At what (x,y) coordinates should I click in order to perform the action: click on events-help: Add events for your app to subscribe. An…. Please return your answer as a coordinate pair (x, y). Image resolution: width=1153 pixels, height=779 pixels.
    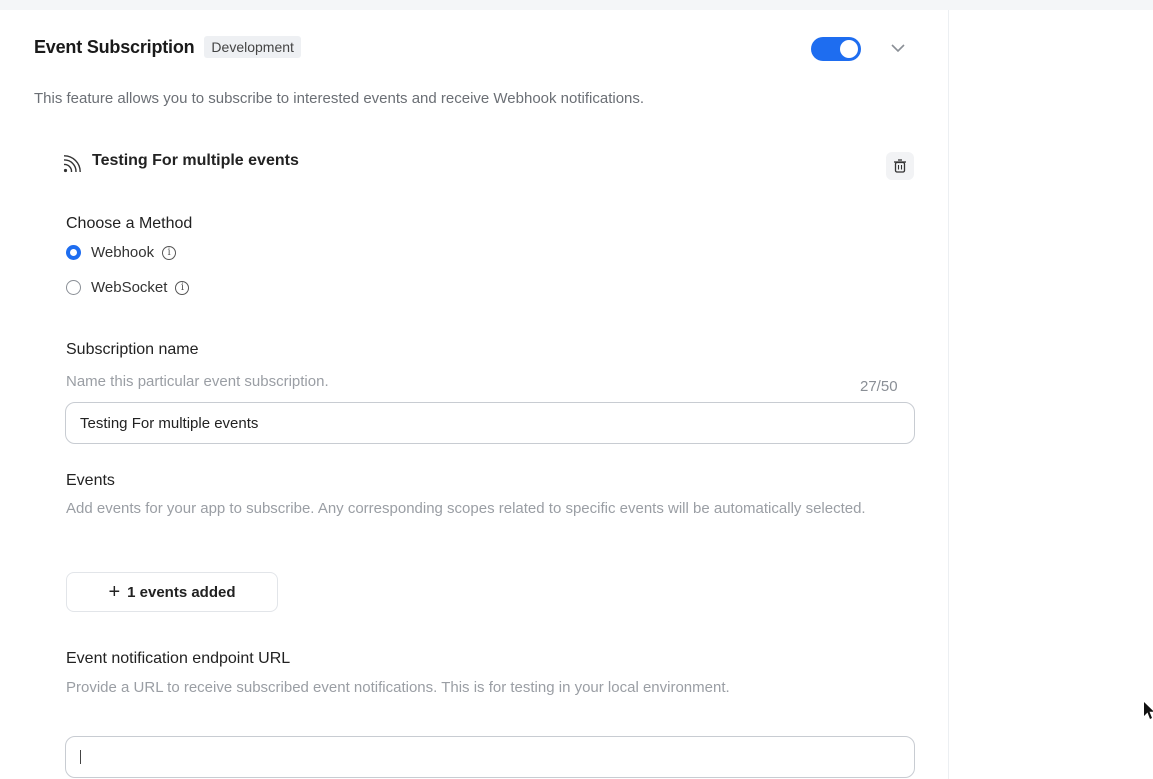
    Looking at the image, I should click on (466, 508).